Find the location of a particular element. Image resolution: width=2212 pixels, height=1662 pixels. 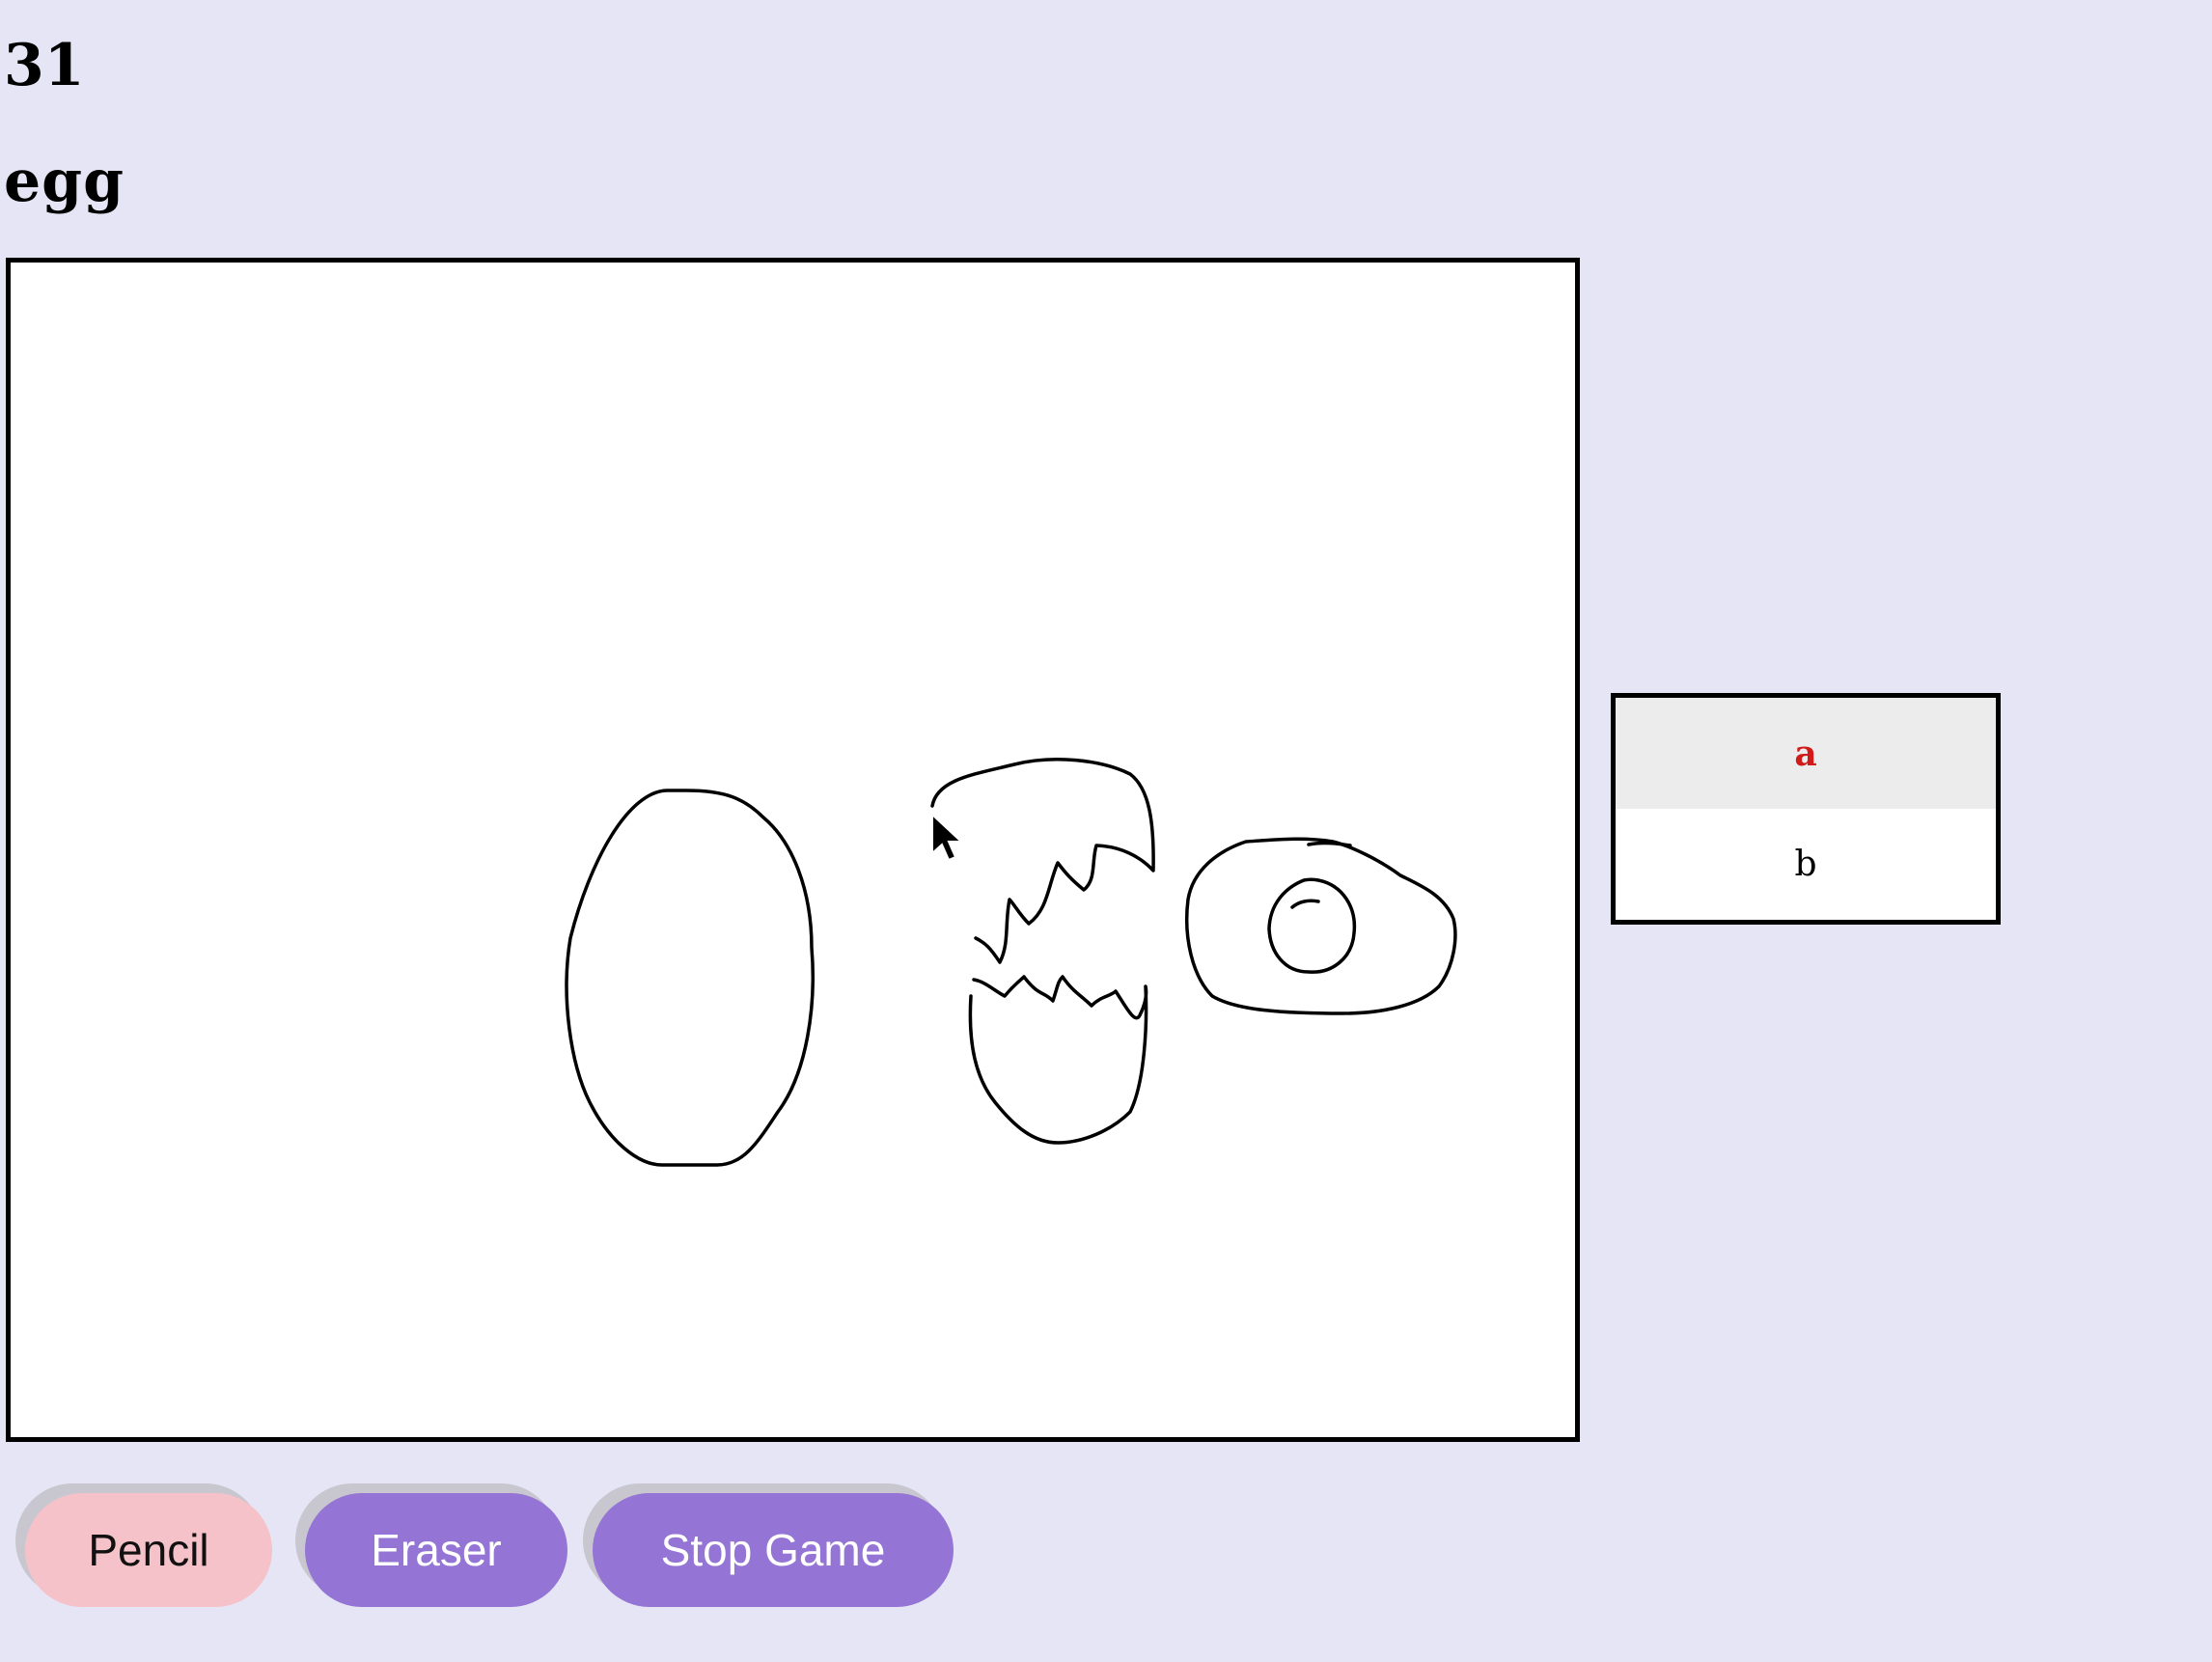

stroke-fried-egg-detail is located at coordinates (1305, 904).